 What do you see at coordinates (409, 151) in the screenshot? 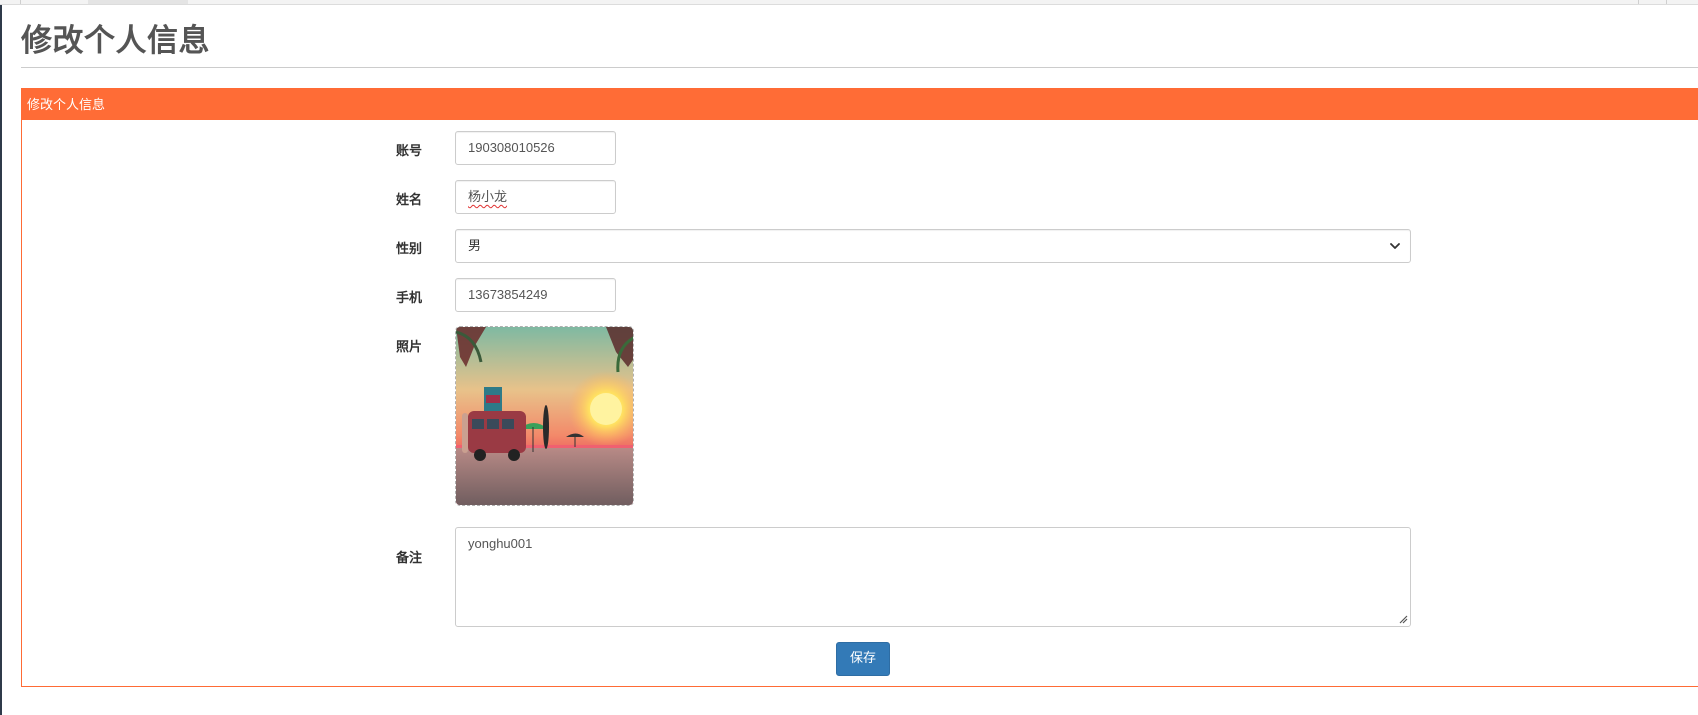
I see `account-label: 账号` at bounding box center [409, 151].